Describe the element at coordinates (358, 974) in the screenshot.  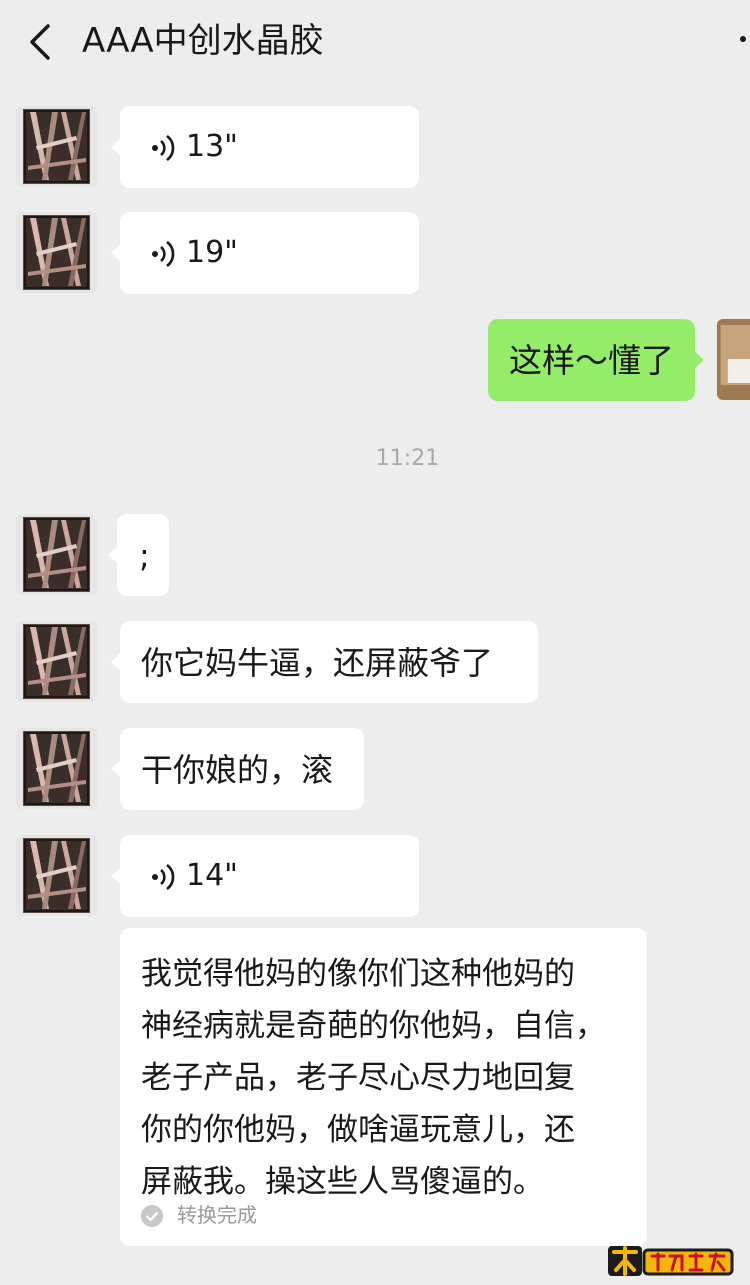
I see `transcription-line: 我觉得他妈的像你们这种他妈的` at that location.